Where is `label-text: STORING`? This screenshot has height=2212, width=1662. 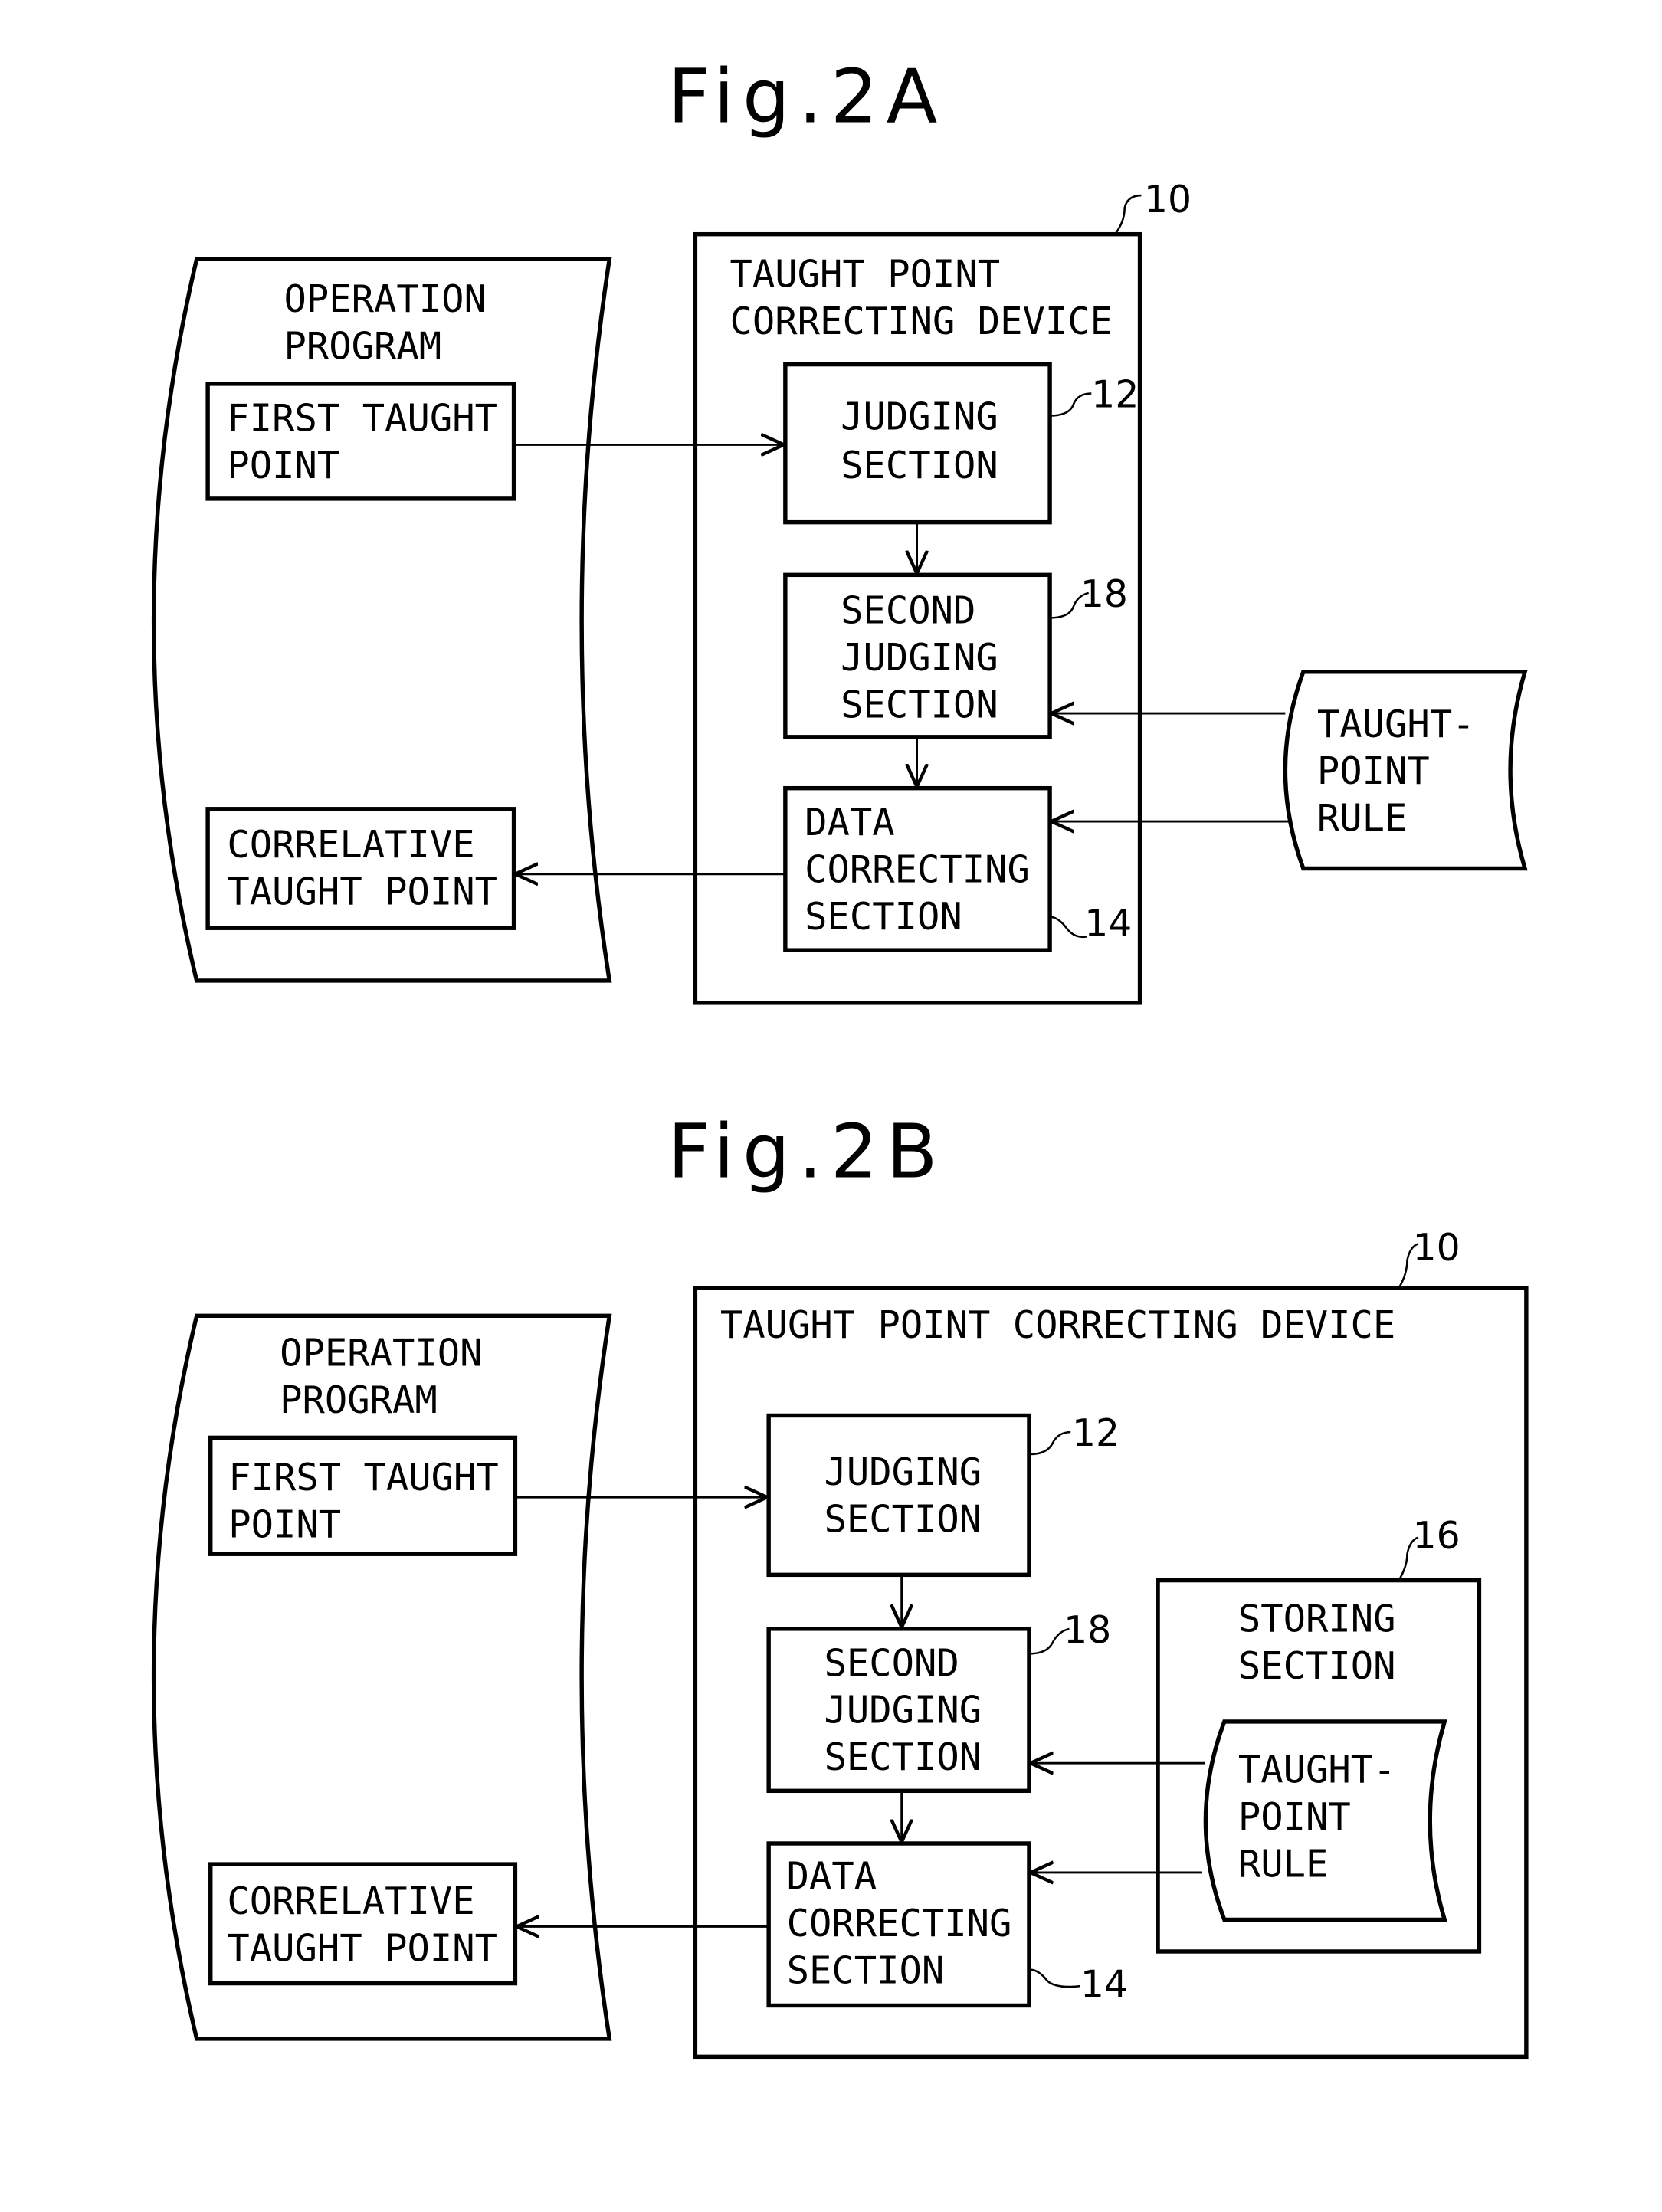
label-text: STORING is located at coordinates (1317, 1618).